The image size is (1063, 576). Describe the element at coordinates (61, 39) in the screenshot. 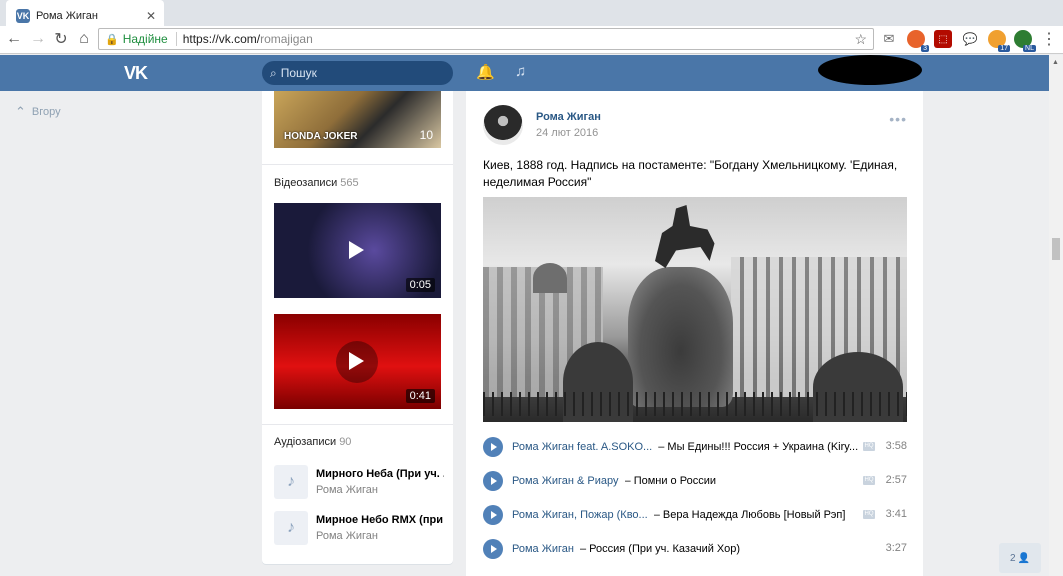

I see `reload-icon: ↻` at that location.